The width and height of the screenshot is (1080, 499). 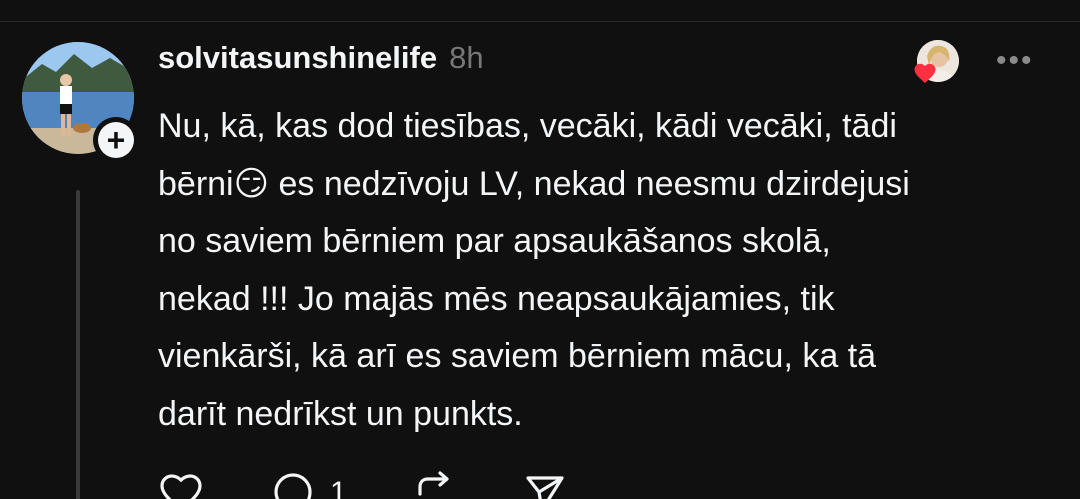 I want to click on action-bar, so click(x=363, y=484).